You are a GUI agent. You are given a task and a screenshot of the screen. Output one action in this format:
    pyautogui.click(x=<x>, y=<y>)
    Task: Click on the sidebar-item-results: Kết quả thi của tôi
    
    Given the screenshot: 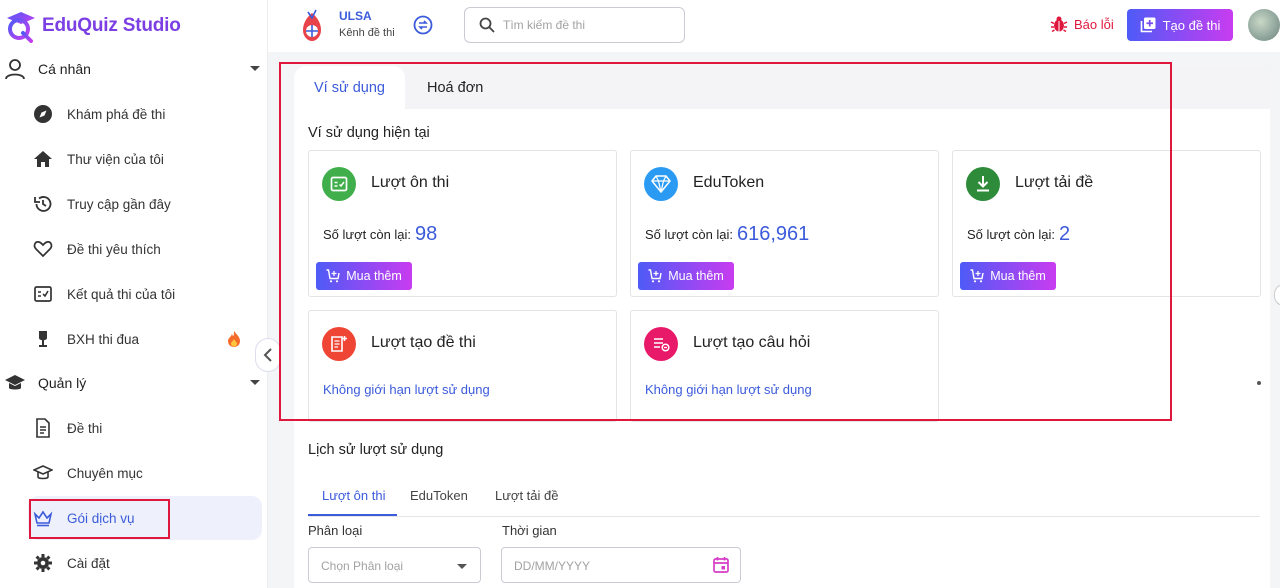 What is the action you would take?
    pyautogui.click(x=145, y=294)
    